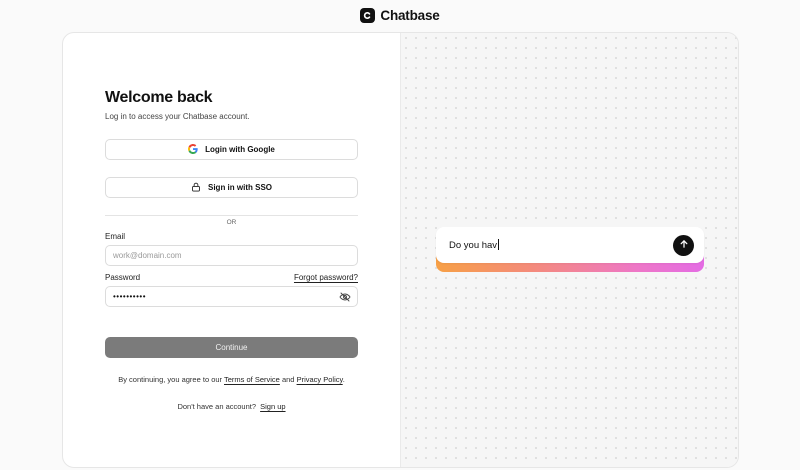  Describe the element at coordinates (240, 187) in the screenshot. I see `sso-label: Sign in with SSO` at that location.